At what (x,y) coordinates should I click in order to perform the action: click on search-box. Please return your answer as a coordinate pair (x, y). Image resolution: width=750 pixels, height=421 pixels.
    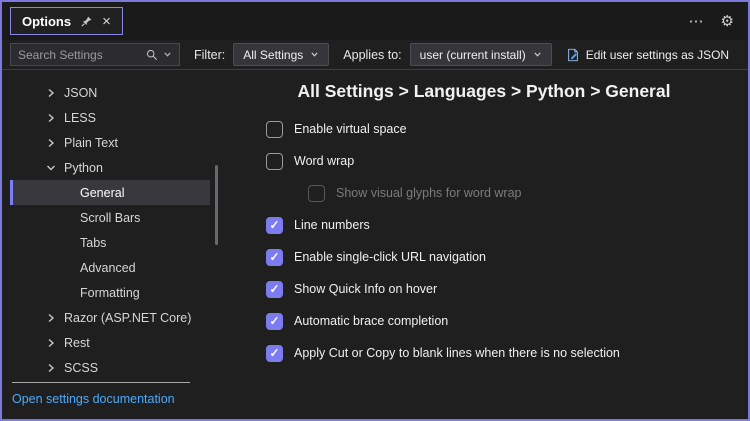
    Looking at the image, I should click on (95, 54).